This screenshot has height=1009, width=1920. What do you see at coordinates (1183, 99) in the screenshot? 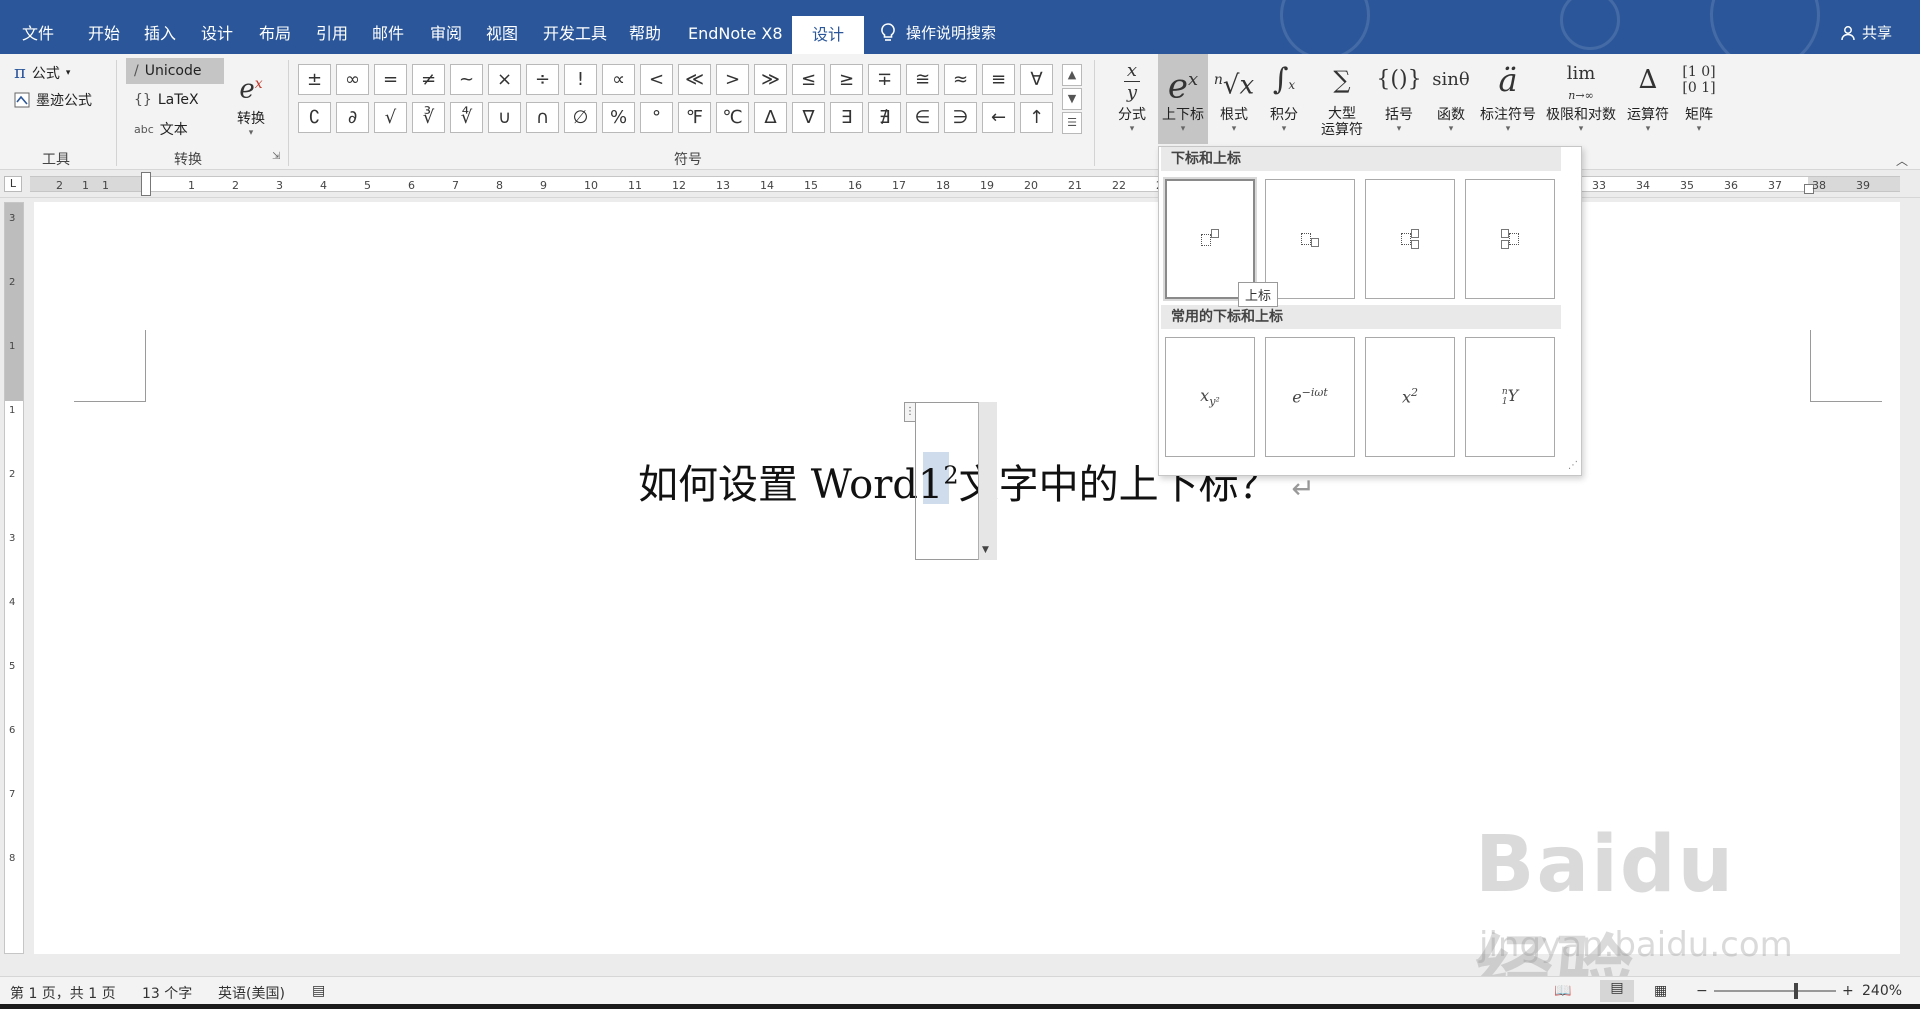
I see `script-button: ex 上下标 ▾` at bounding box center [1183, 99].